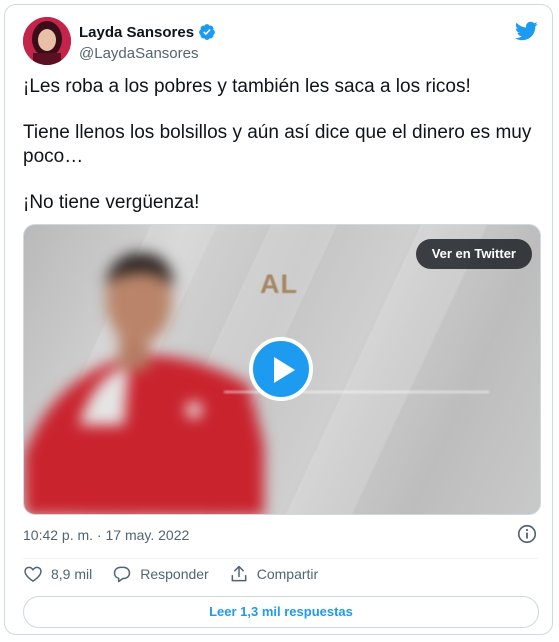 The width and height of the screenshot is (559, 642). What do you see at coordinates (280, 558) in the screenshot?
I see `divider` at bounding box center [280, 558].